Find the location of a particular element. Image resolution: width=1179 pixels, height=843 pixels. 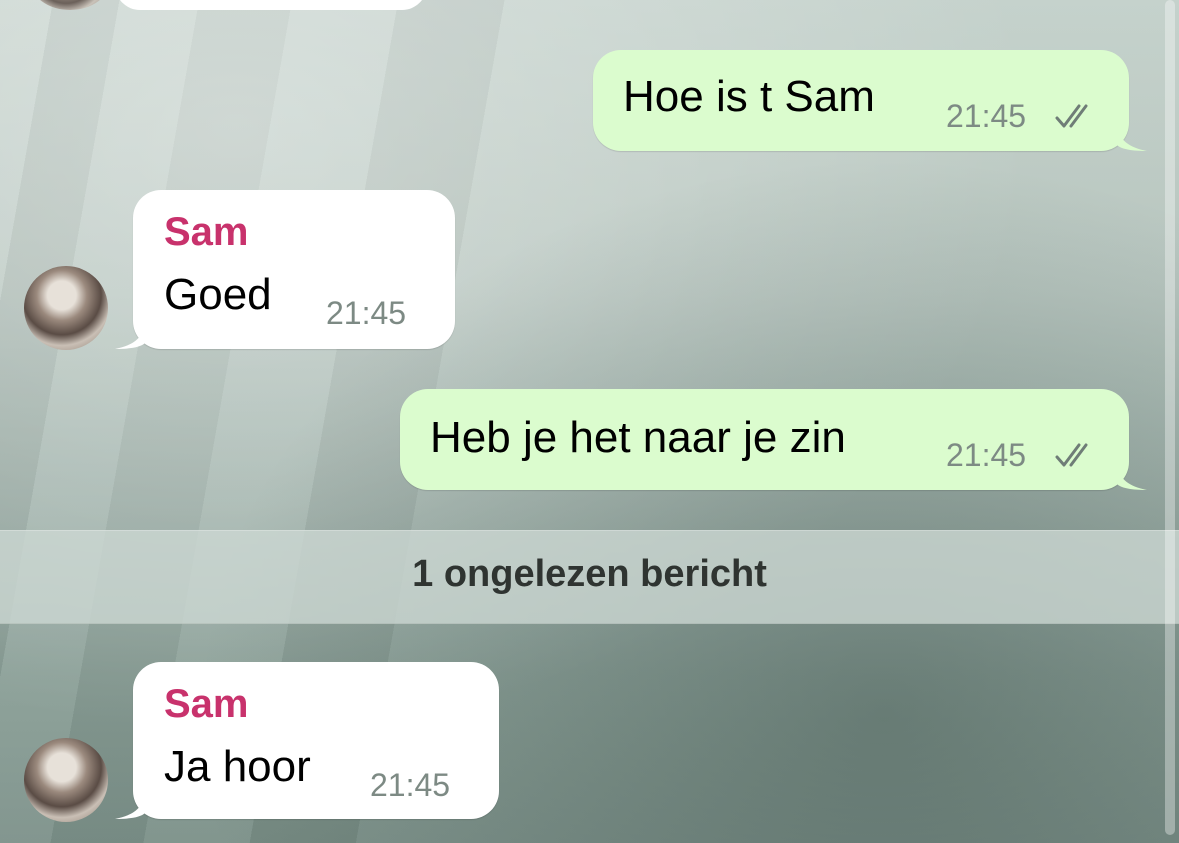

scrollbar is located at coordinates (1170, 417).